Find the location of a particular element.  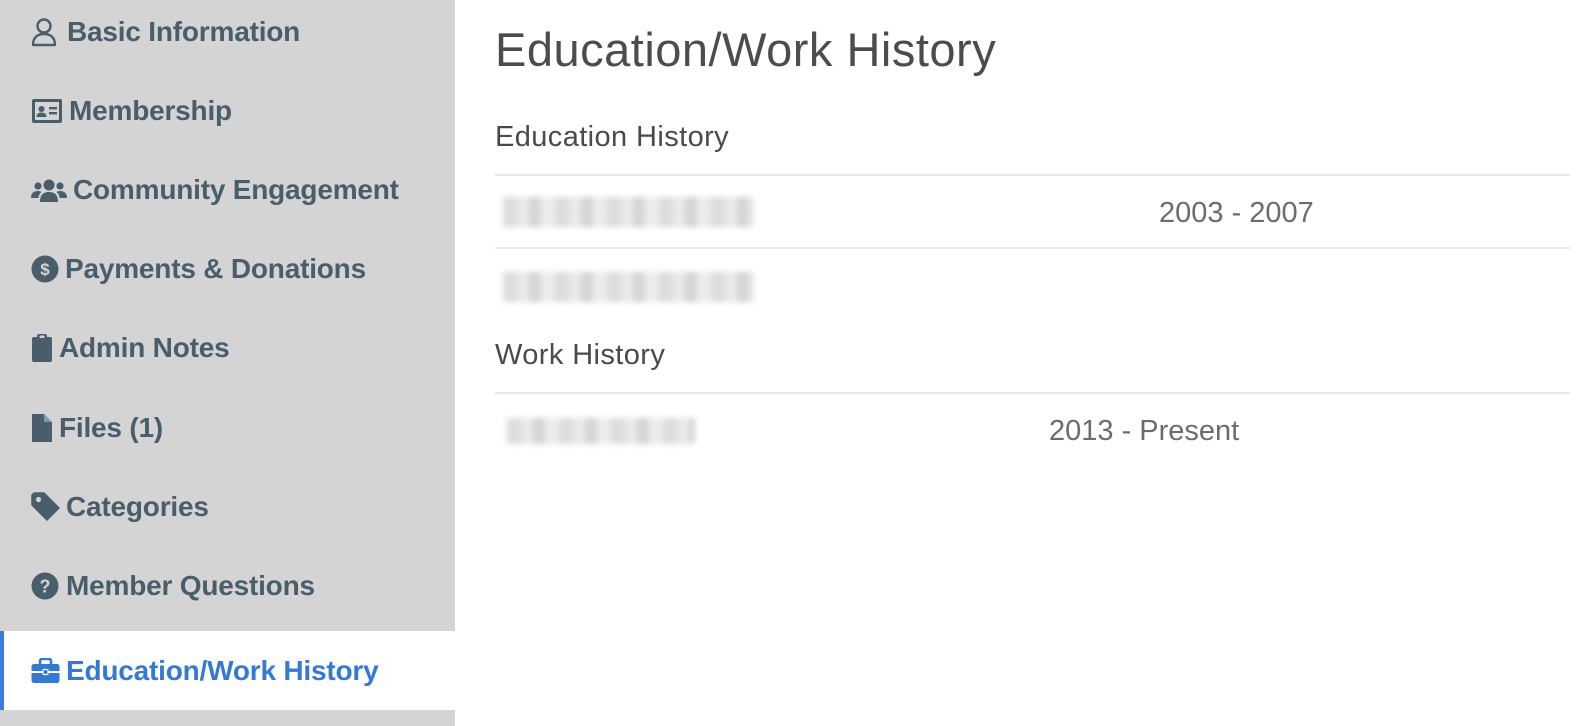

sidebar-item-admin-notes: Admin Notes is located at coordinates (227, 347).